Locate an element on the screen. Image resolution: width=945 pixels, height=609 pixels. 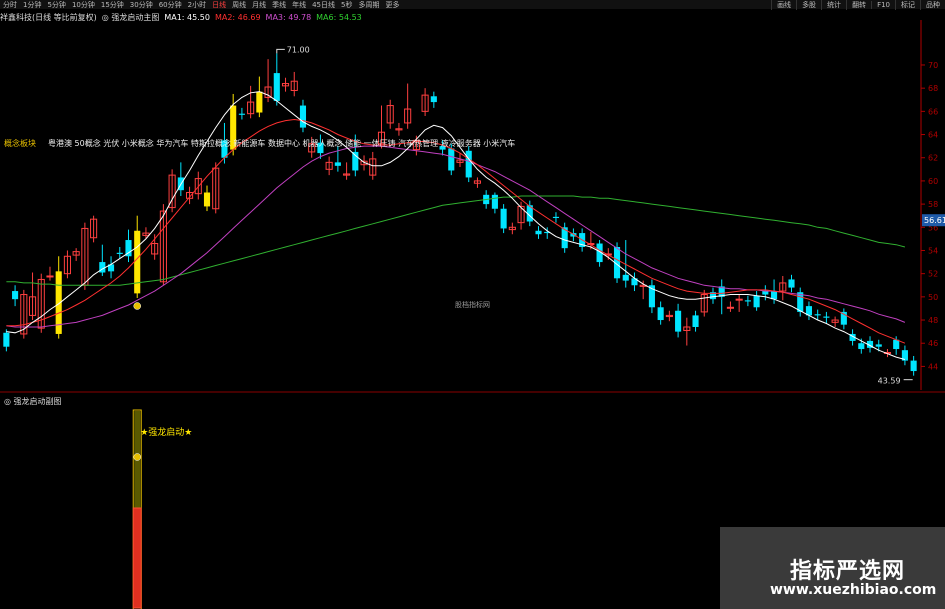
sub-signal-dot is located at coordinates (137, 457).